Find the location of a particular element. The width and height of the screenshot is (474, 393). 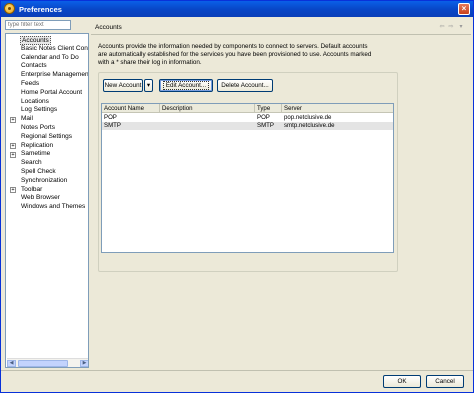

table-row: SMTP SMTP smtp.netclusive.de is located at coordinates (247, 126).